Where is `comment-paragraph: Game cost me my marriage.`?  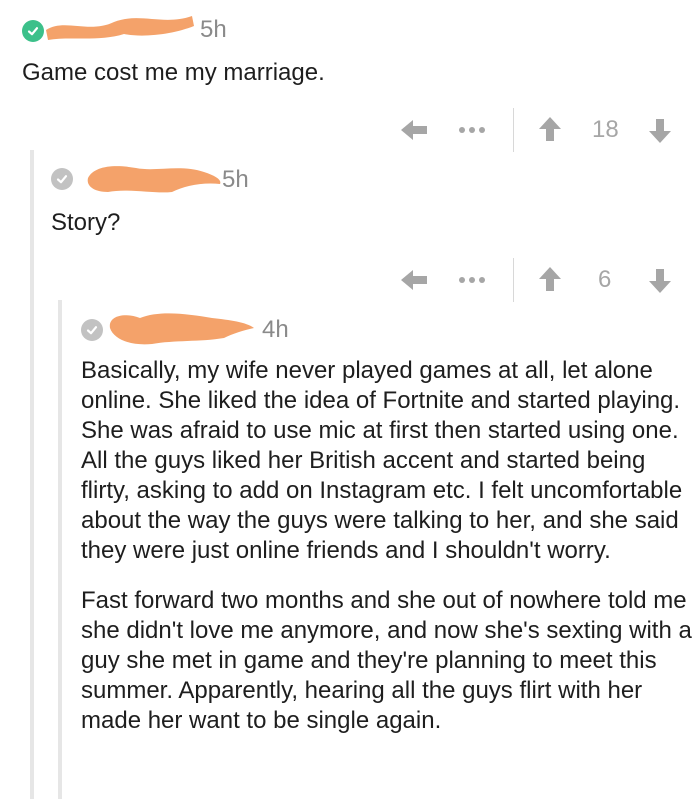
comment-paragraph: Game cost me my marriage. is located at coordinates (173, 72).